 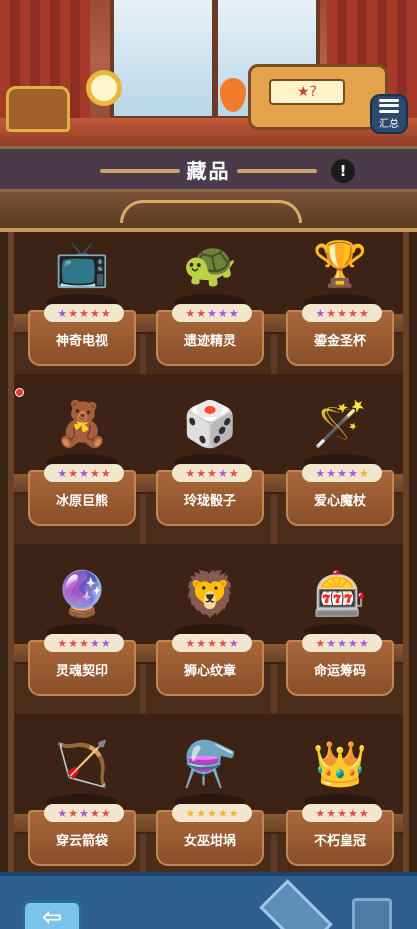 I want to click on item-name: 女巫坩埚, so click(x=209, y=841).